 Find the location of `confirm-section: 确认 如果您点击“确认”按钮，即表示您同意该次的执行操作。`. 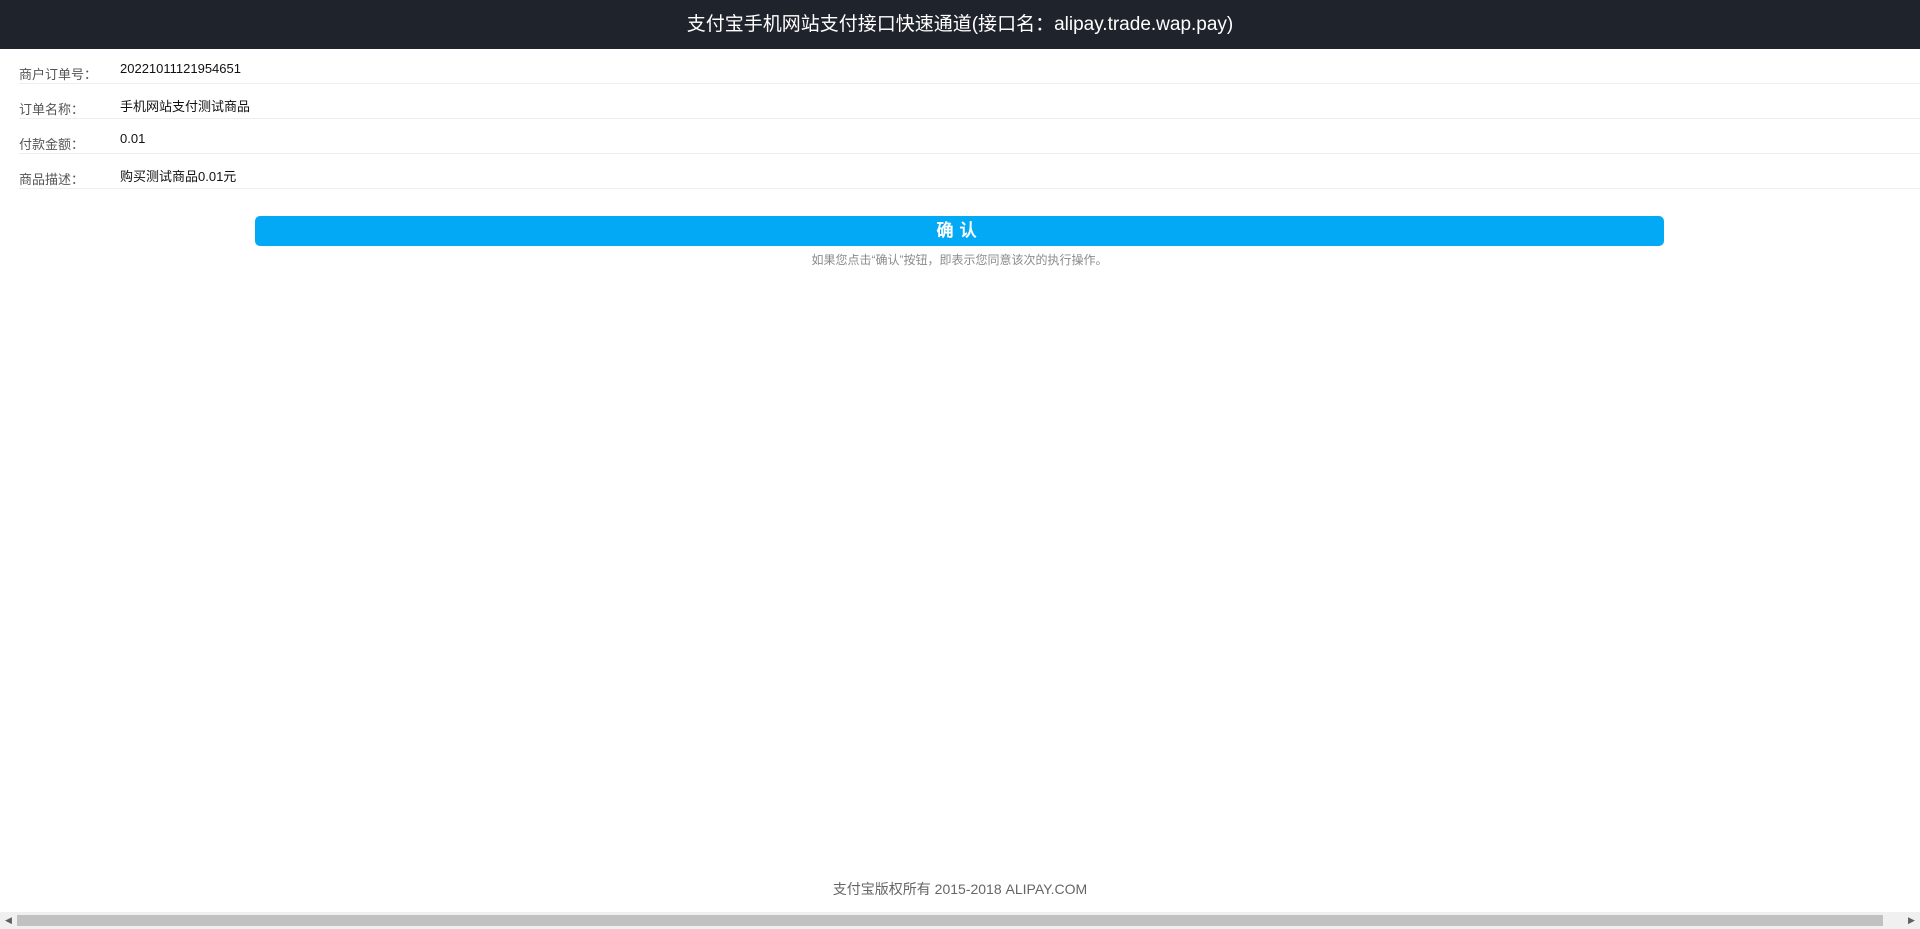

confirm-section: 确认 如果您点击“确认”按钮，即表示您同意该次的执行操作。 is located at coordinates (959, 242).